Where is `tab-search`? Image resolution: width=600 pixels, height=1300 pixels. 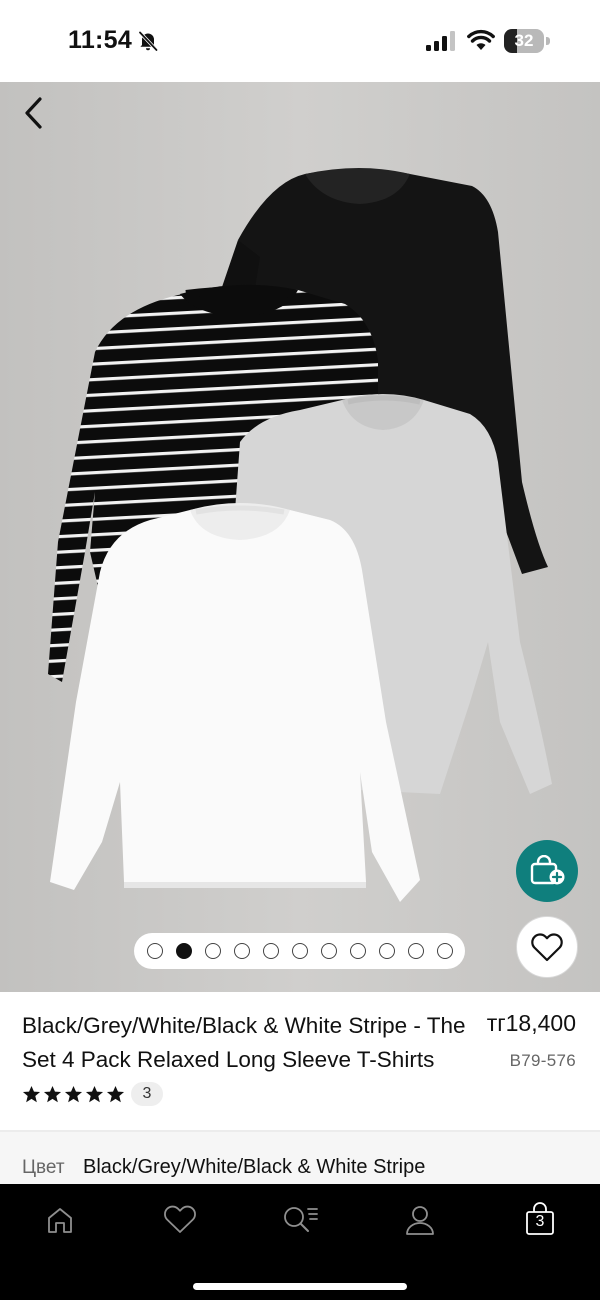 tab-search is located at coordinates (300, 1220).